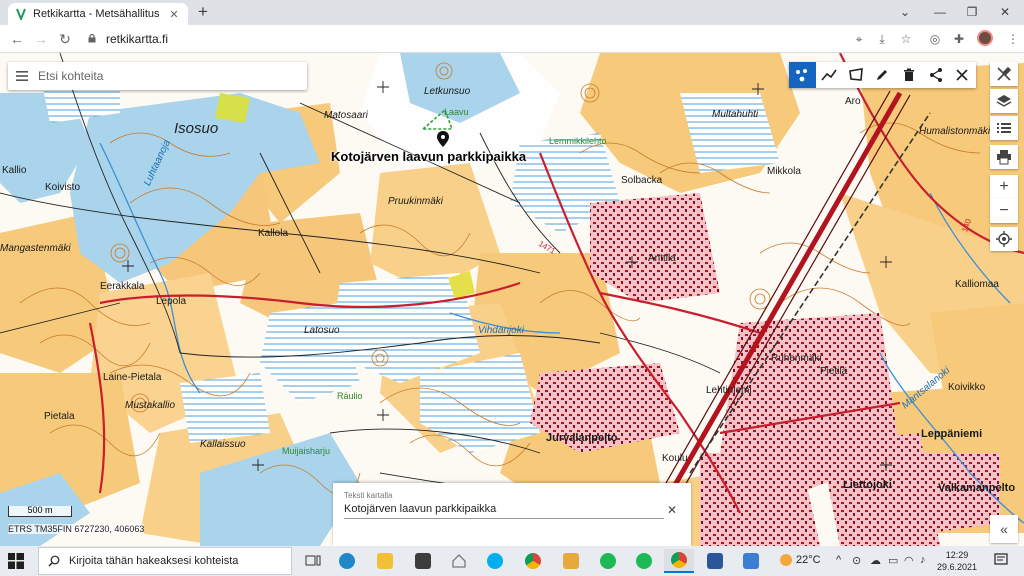  Describe the element at coordinates (22, 76) in the screenshot. I see `hamburger-menu-icon` at that location.